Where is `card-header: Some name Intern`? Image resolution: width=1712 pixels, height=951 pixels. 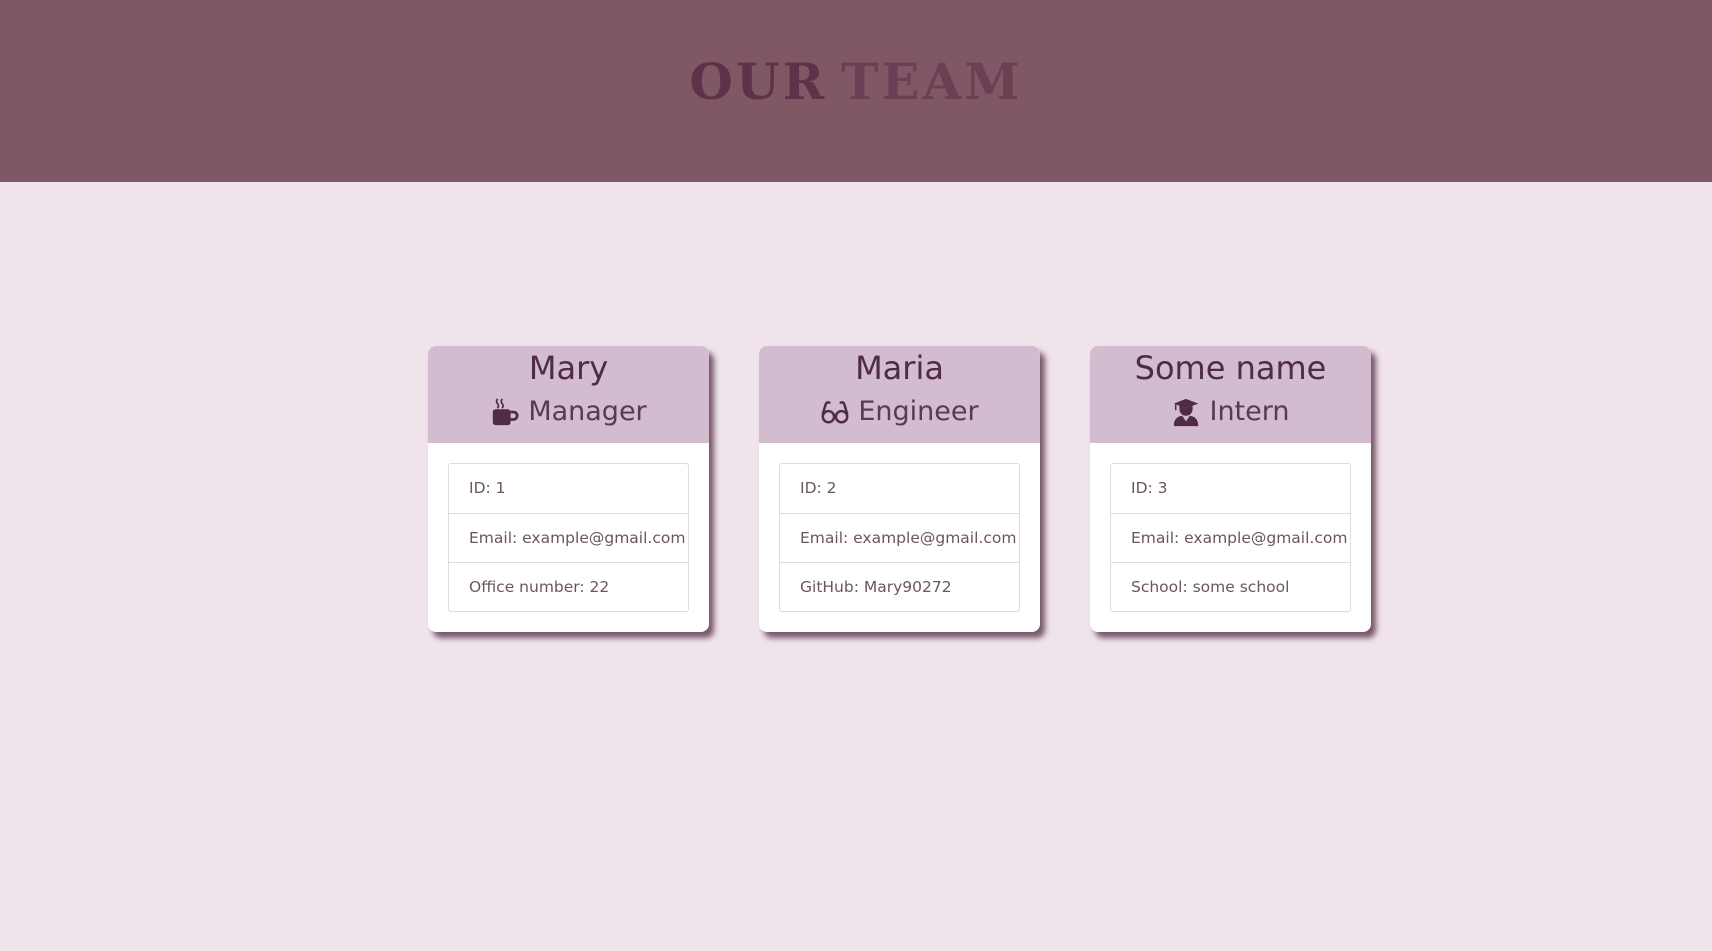
card-header: Some name Intern is located at coordinates (1230, 394).